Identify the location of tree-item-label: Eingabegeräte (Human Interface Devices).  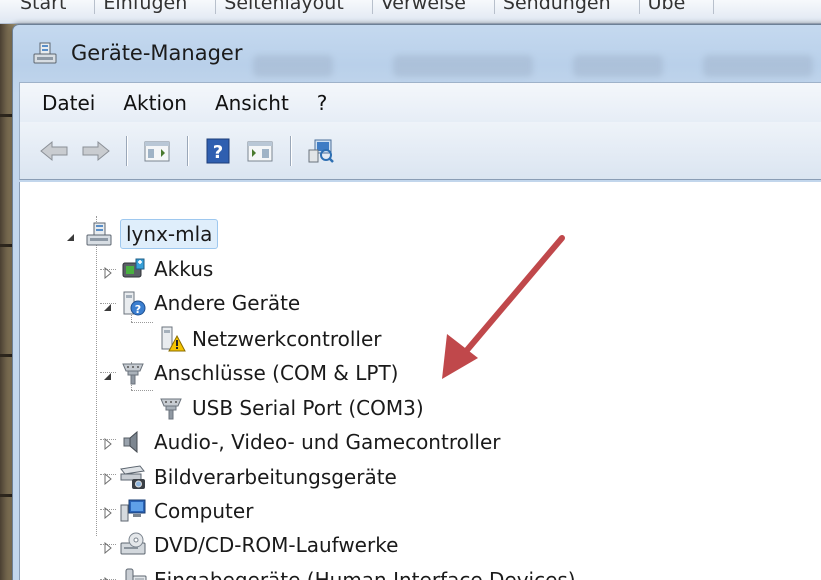
(365, 574).